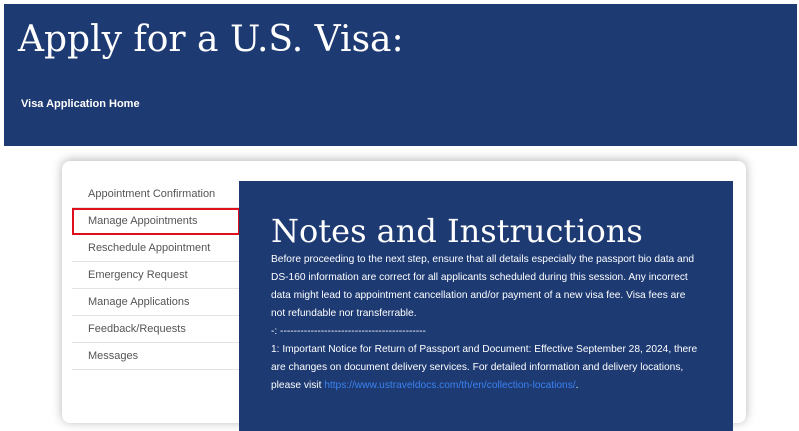 This screenshot has width=799, height=431. What do you see at coordinates (156, 302) in the screenshot?
I see `sidebar-item-manage-applications: Manage Applications` at bounding box center [156, 302].